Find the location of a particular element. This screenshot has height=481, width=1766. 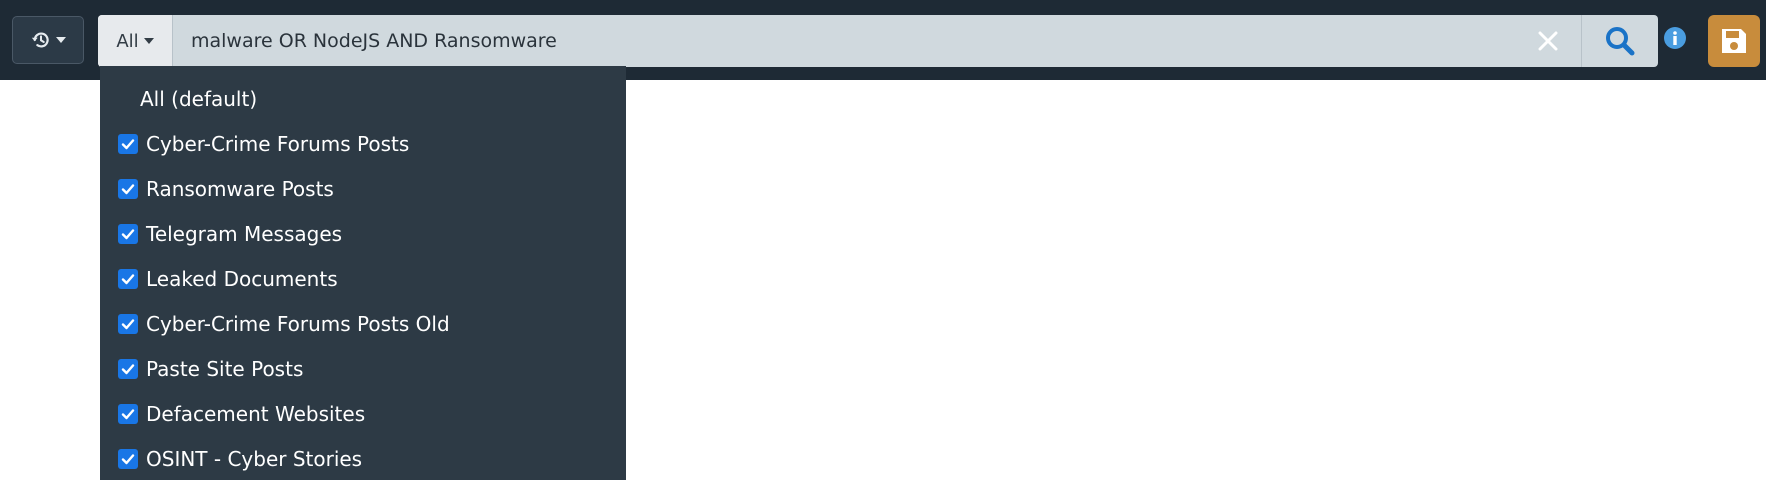

info-button is located at coordinates (1675, 38).